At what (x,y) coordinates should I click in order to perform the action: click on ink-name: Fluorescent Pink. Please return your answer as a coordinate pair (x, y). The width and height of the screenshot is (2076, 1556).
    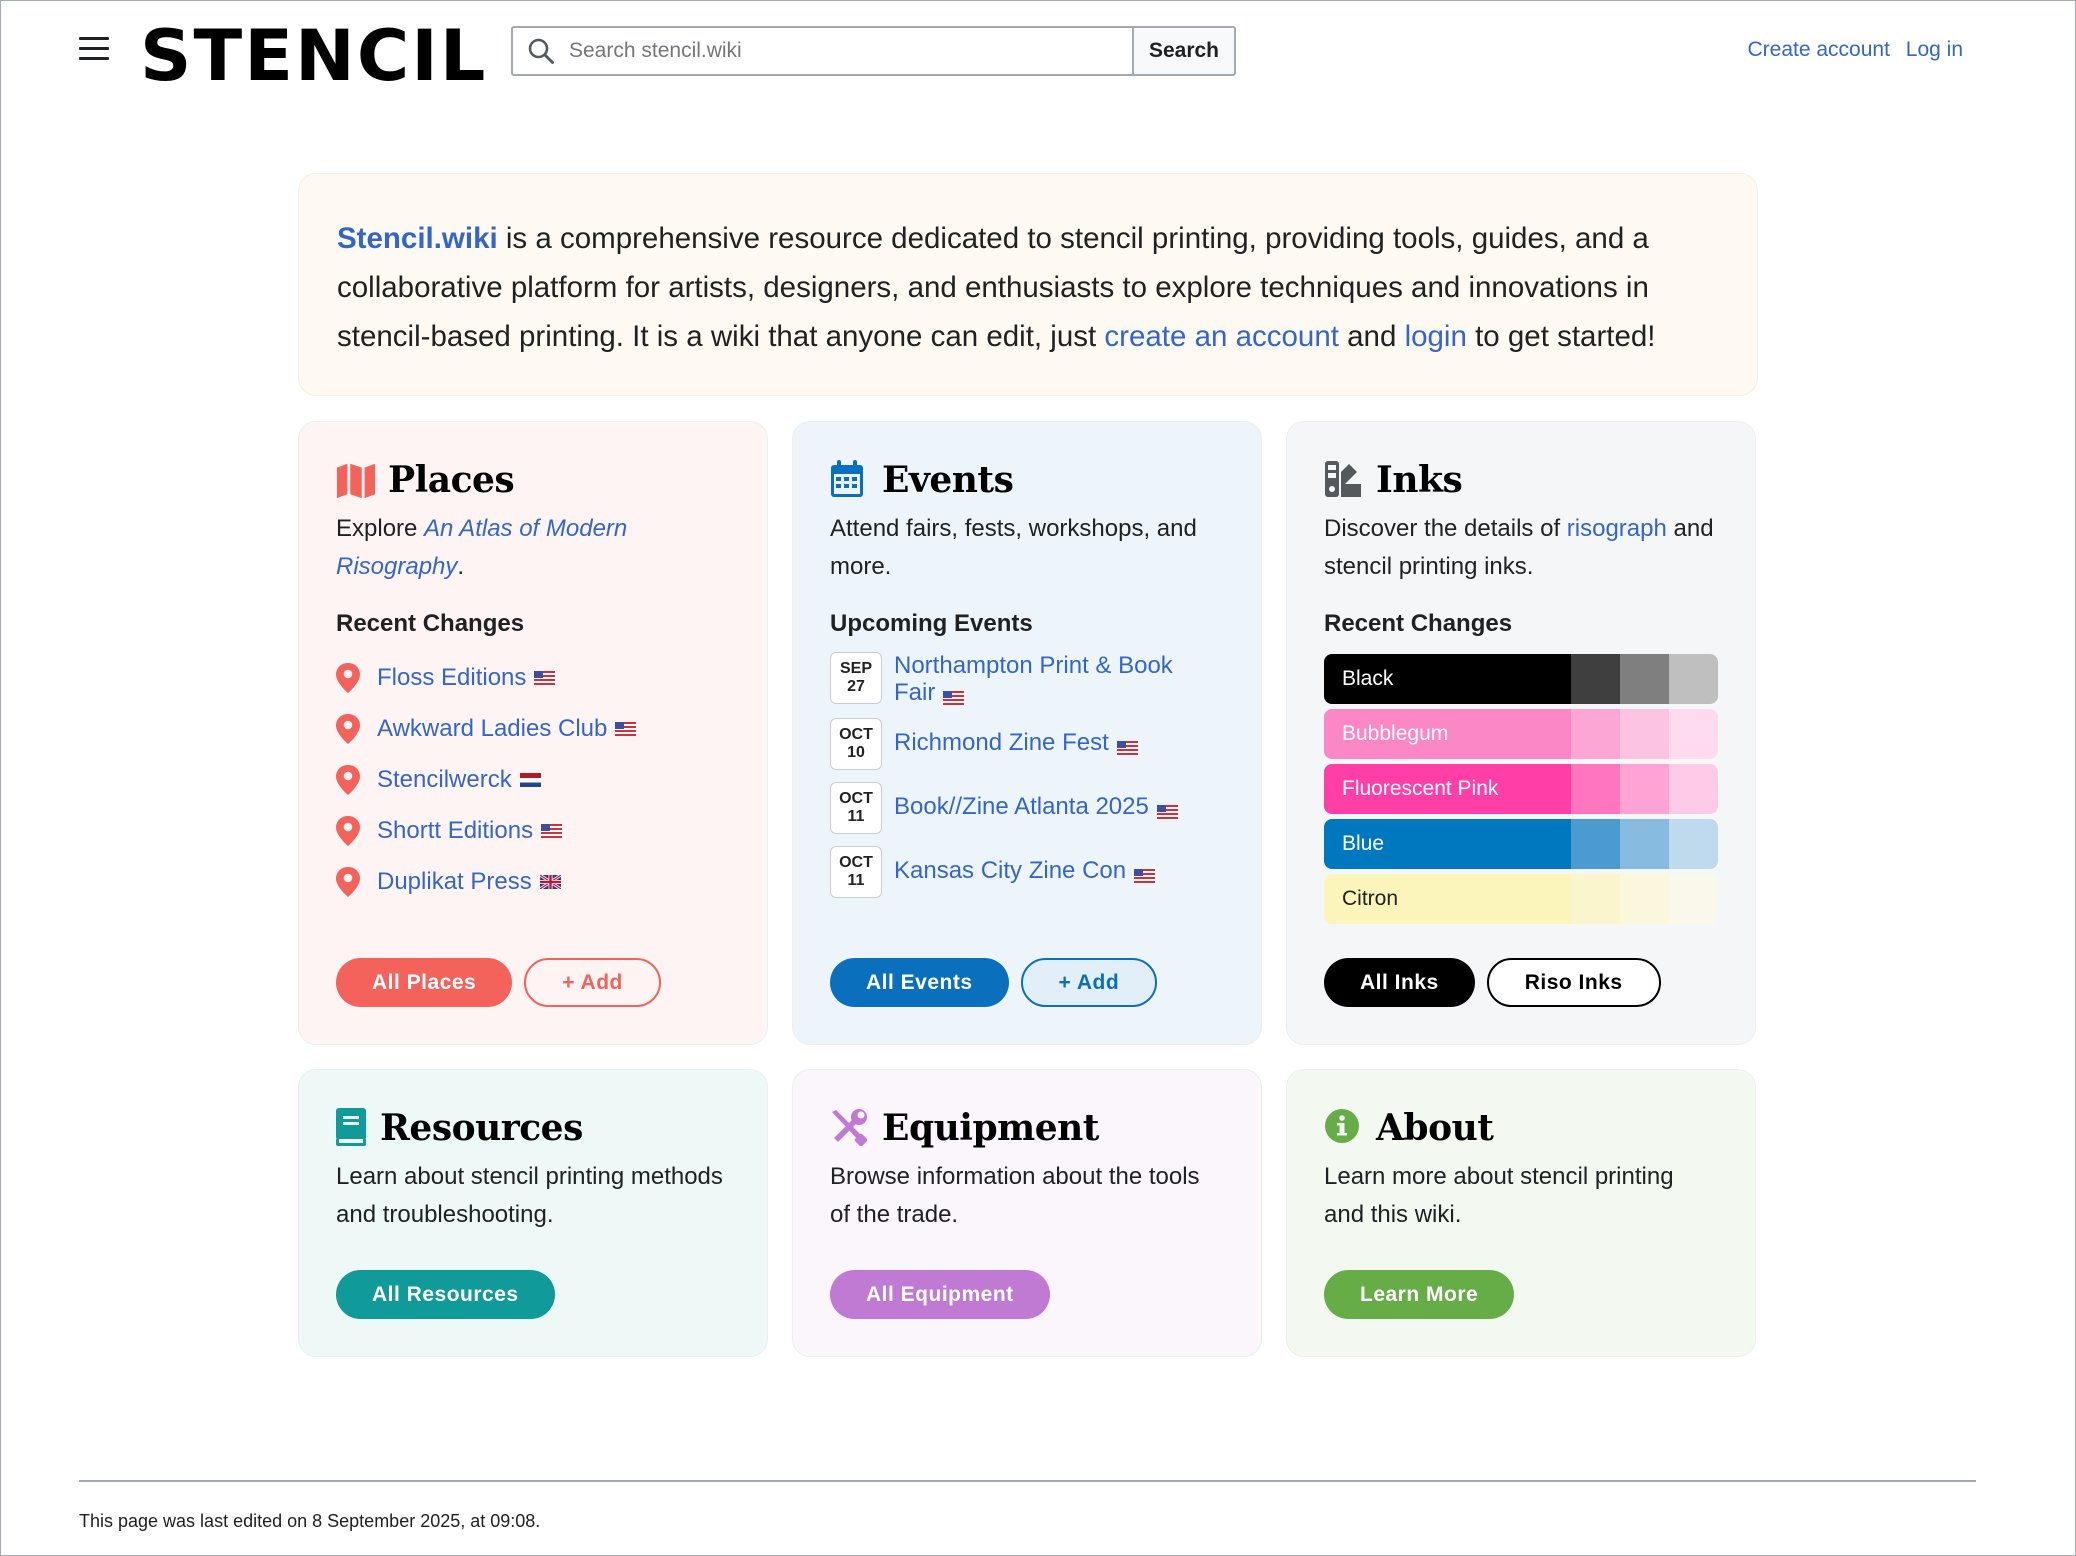
    Looking at the image, I should click on (1448, 789).